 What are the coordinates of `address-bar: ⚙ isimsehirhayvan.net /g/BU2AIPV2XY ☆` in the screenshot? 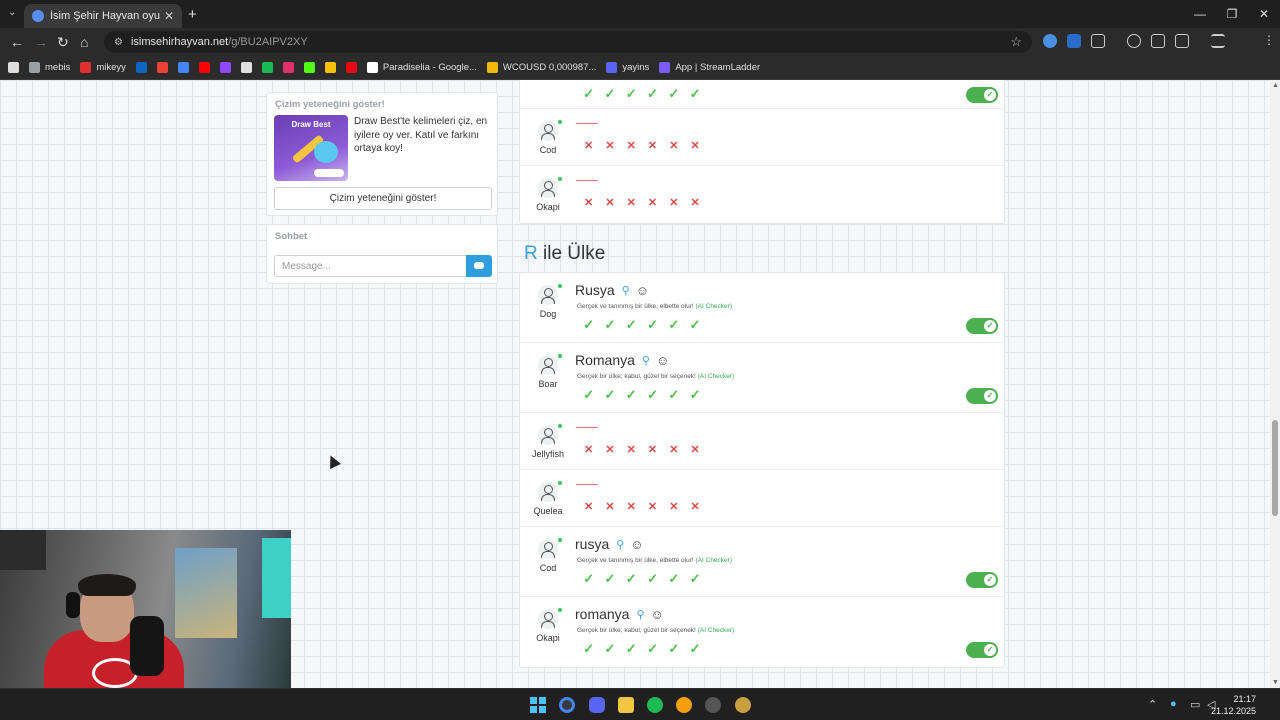 It's located at (568, 42).